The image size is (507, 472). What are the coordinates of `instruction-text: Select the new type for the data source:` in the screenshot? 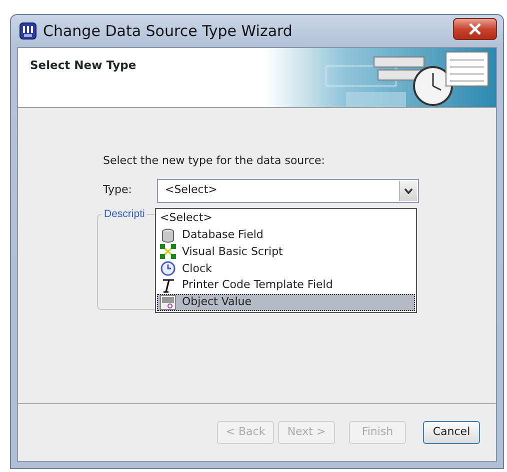 It's located at (214, 161).